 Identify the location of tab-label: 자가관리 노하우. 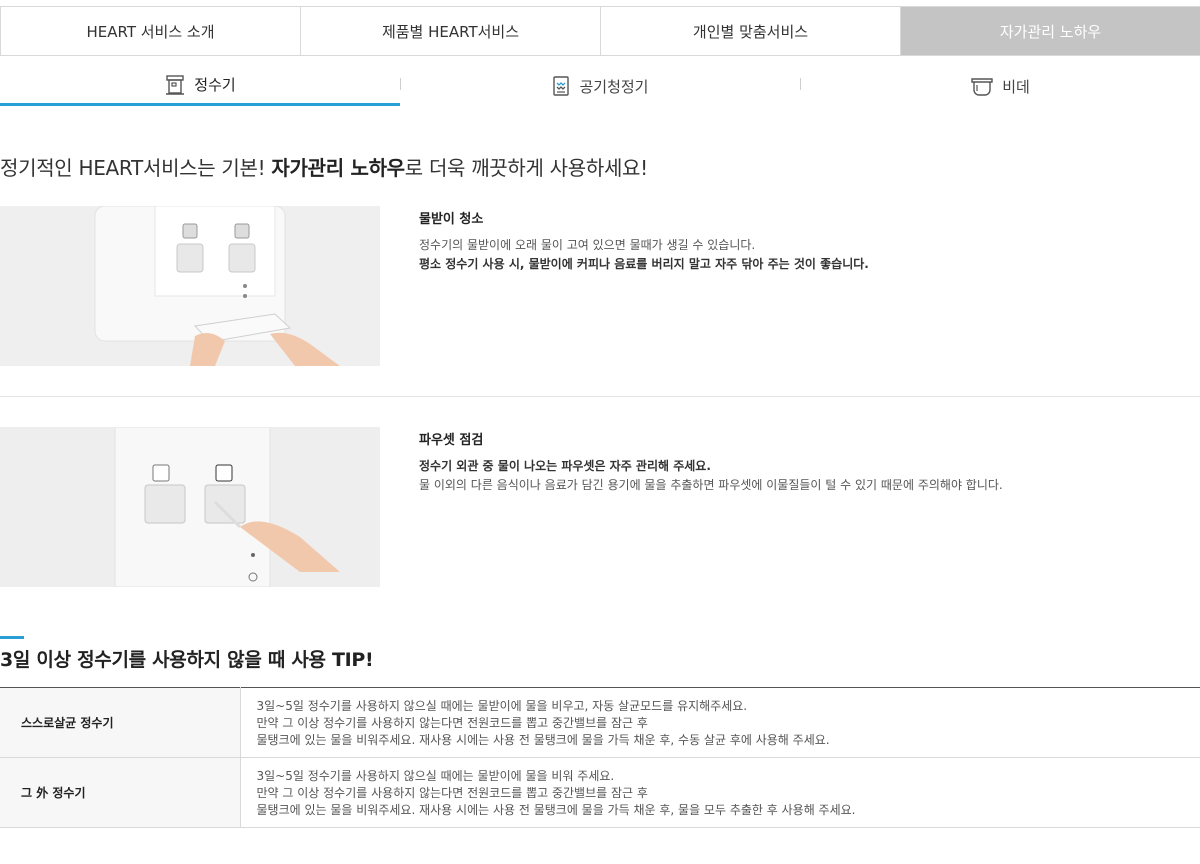
(1050, 31).